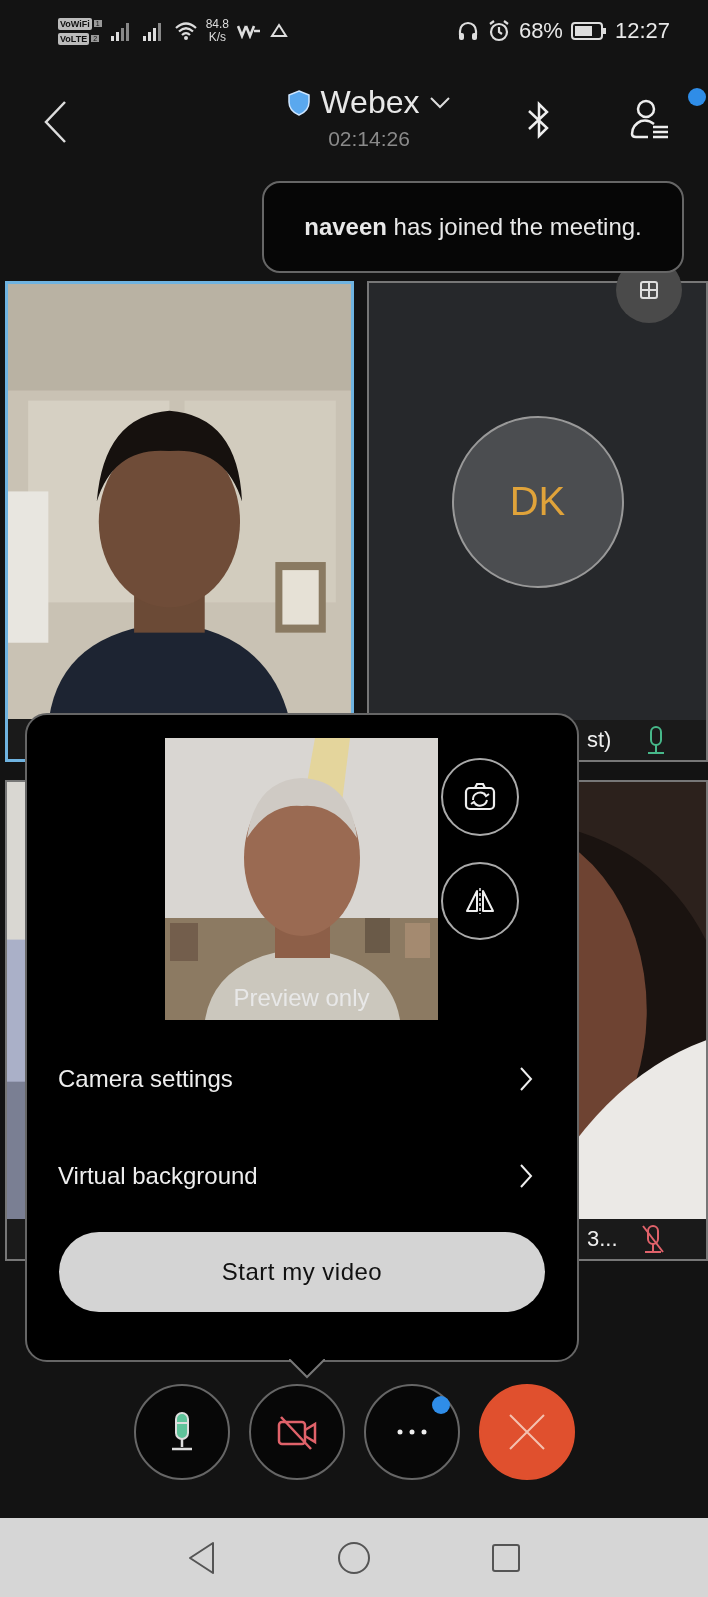 The height and width of the screenshot is (1597, 708). Describe the element at coordinates (302, 1175) in the screenshot. I see `menu-item: Virtual background` at that location.